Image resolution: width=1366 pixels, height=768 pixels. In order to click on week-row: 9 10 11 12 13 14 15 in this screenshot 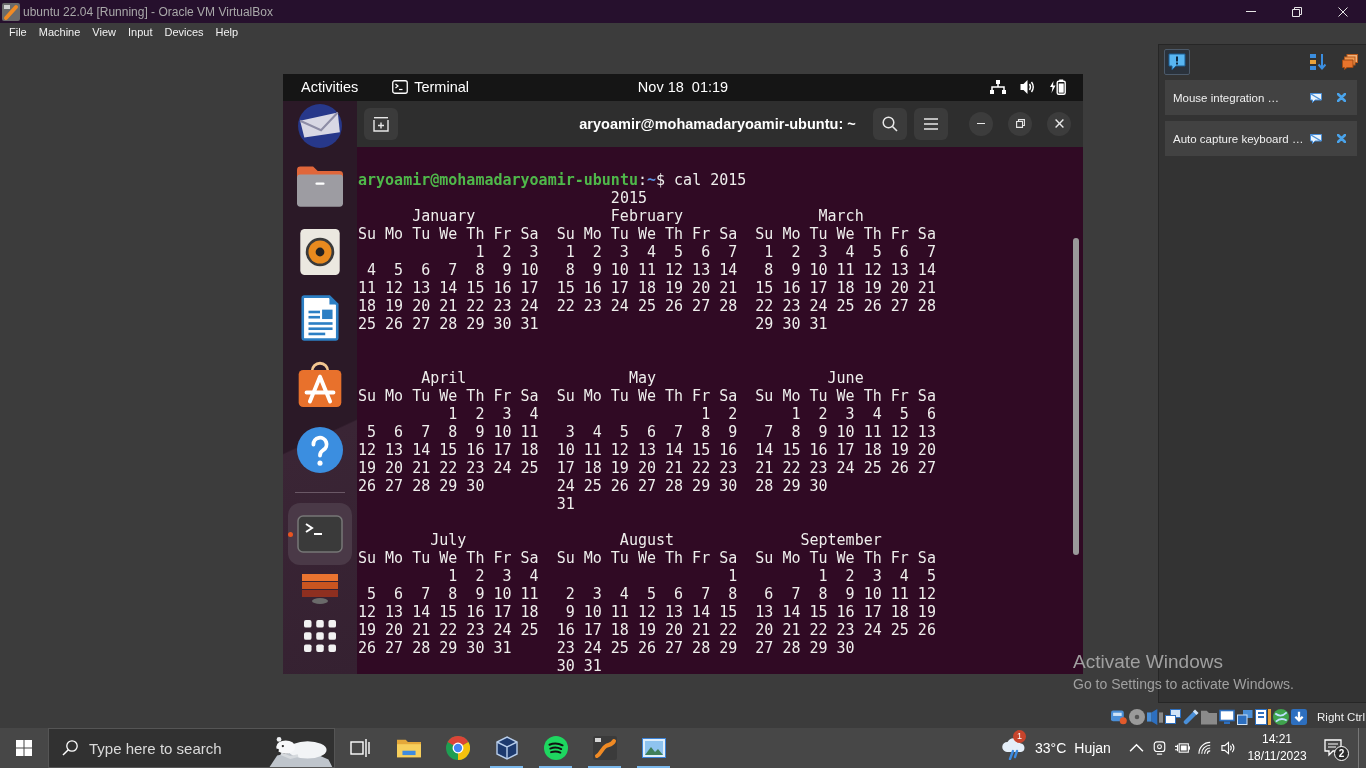, I will do `click(651, 611)`.